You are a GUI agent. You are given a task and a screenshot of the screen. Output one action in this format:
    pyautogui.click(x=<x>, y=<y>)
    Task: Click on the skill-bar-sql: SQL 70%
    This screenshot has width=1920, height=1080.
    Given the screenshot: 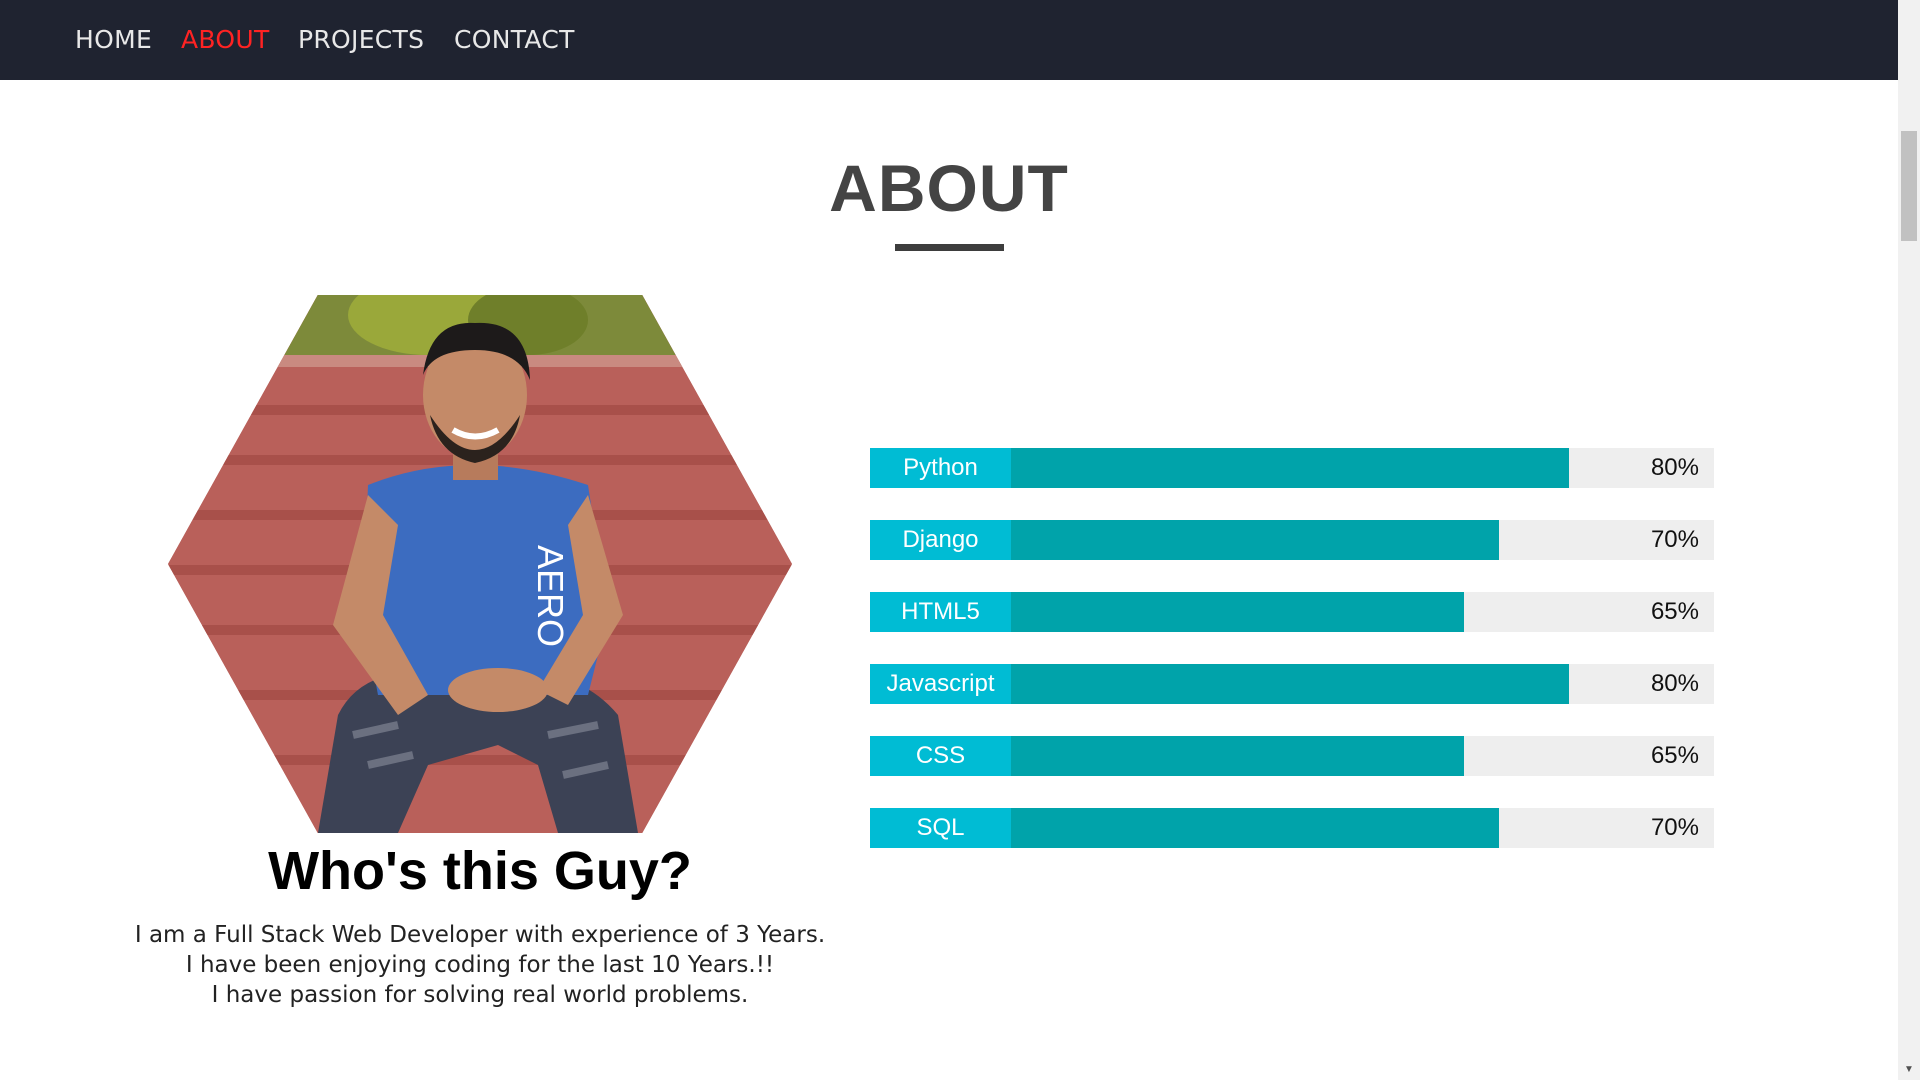 What is the action you would take?
    pyautogui.click(x=1292, y=828)
    